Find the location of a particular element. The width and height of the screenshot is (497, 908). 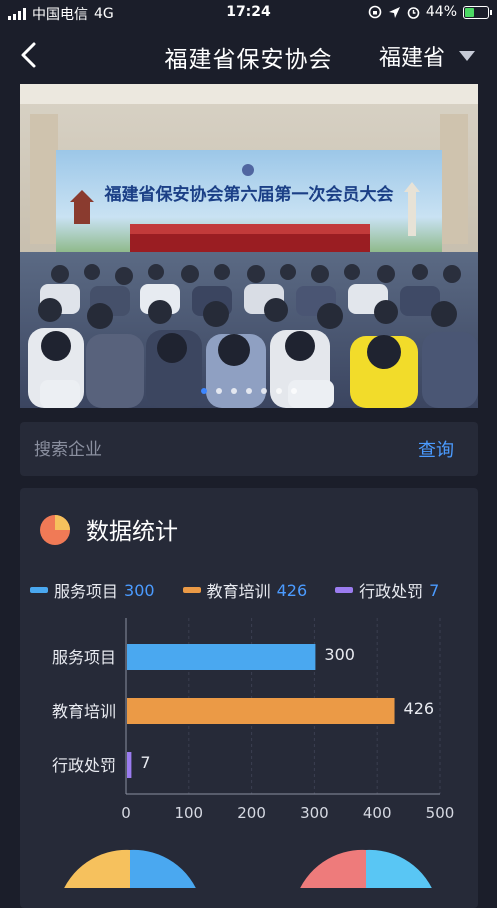

pie-chart-icon is located at coordinates (55, 530).